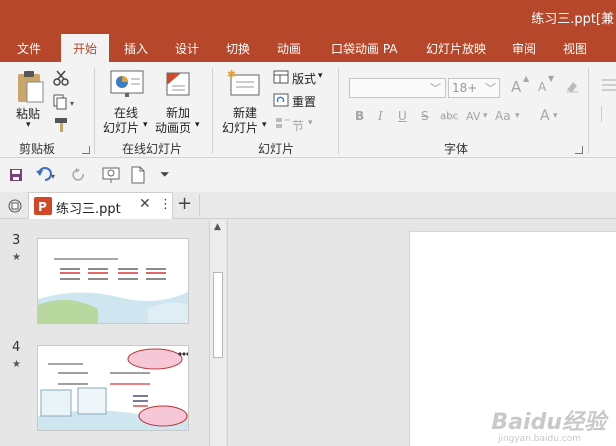  Describe the element at coordinates (310, 123) in the screenshot. I see `section-dropdown-icon: ▾` at that location.